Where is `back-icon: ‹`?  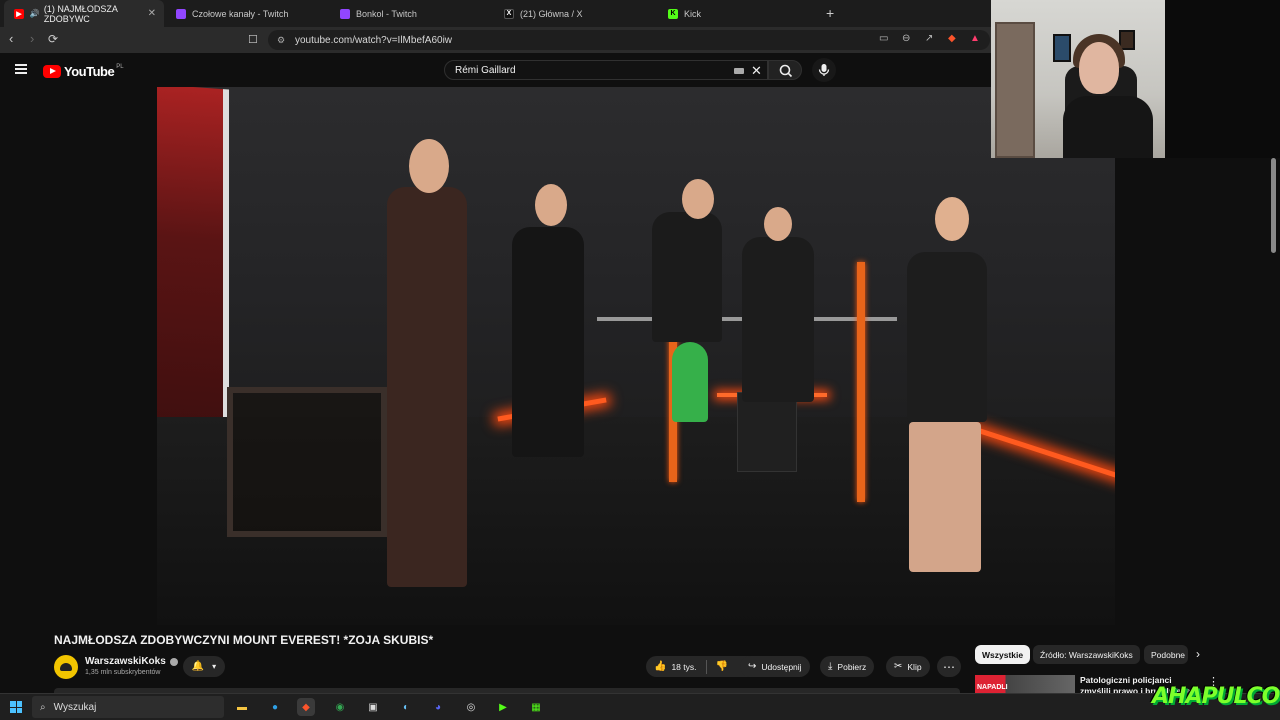
back-icon: ‹ is located at coordinates (11, 38).